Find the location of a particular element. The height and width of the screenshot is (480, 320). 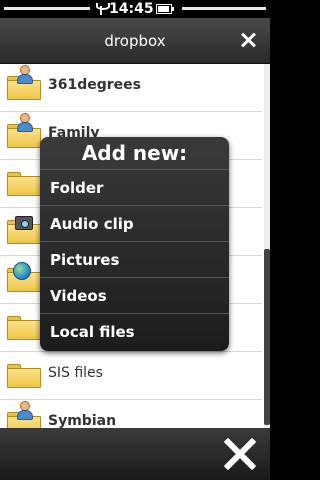

list-item-label: 361degrees is located at coordinates (94, 85).